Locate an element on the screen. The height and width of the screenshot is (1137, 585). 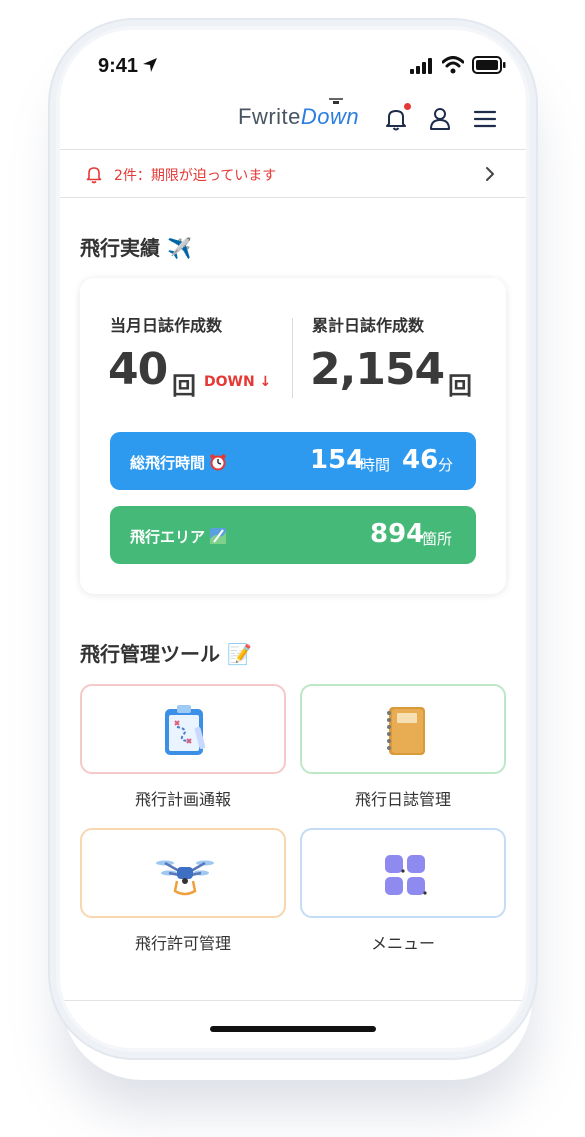
flight-record-title: 飛行実績 ✈️ is located at coordinates (136, 248).